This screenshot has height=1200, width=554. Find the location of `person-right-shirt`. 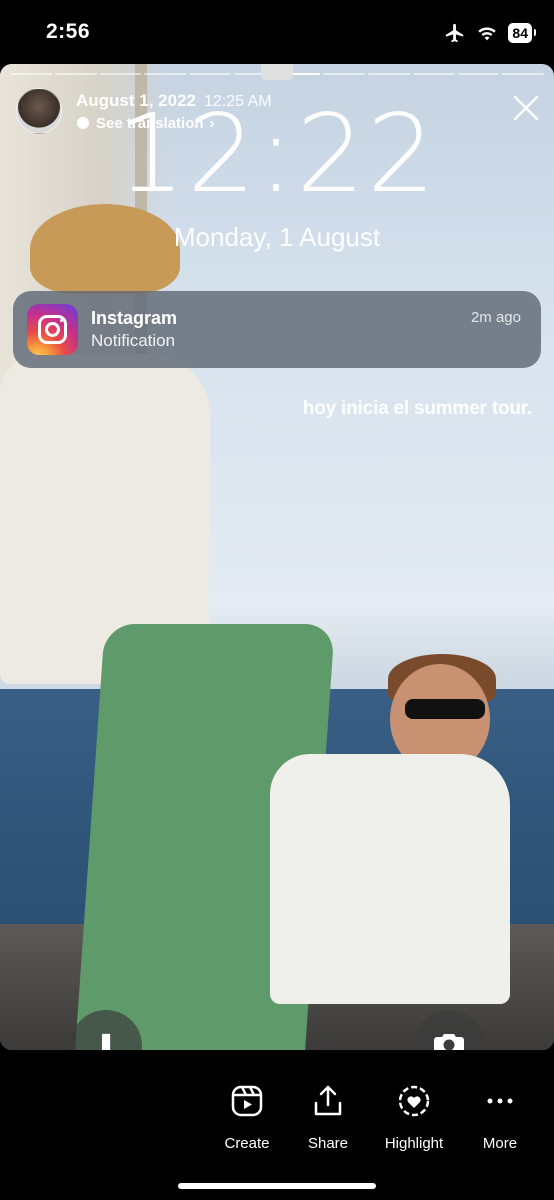

person-right-shirt is located at coordinates (390, 879).